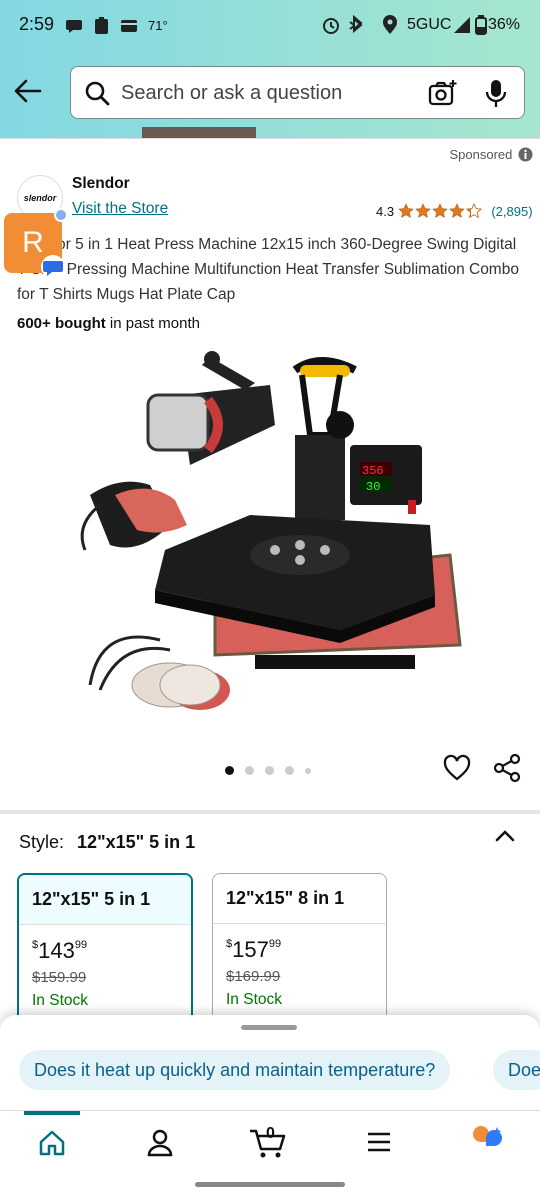 The height and width of the screenshot is (1200, 540). Describe the element at coordinates (385, 211) in the screenshot. I see `rating-value: 4.3` at that location.